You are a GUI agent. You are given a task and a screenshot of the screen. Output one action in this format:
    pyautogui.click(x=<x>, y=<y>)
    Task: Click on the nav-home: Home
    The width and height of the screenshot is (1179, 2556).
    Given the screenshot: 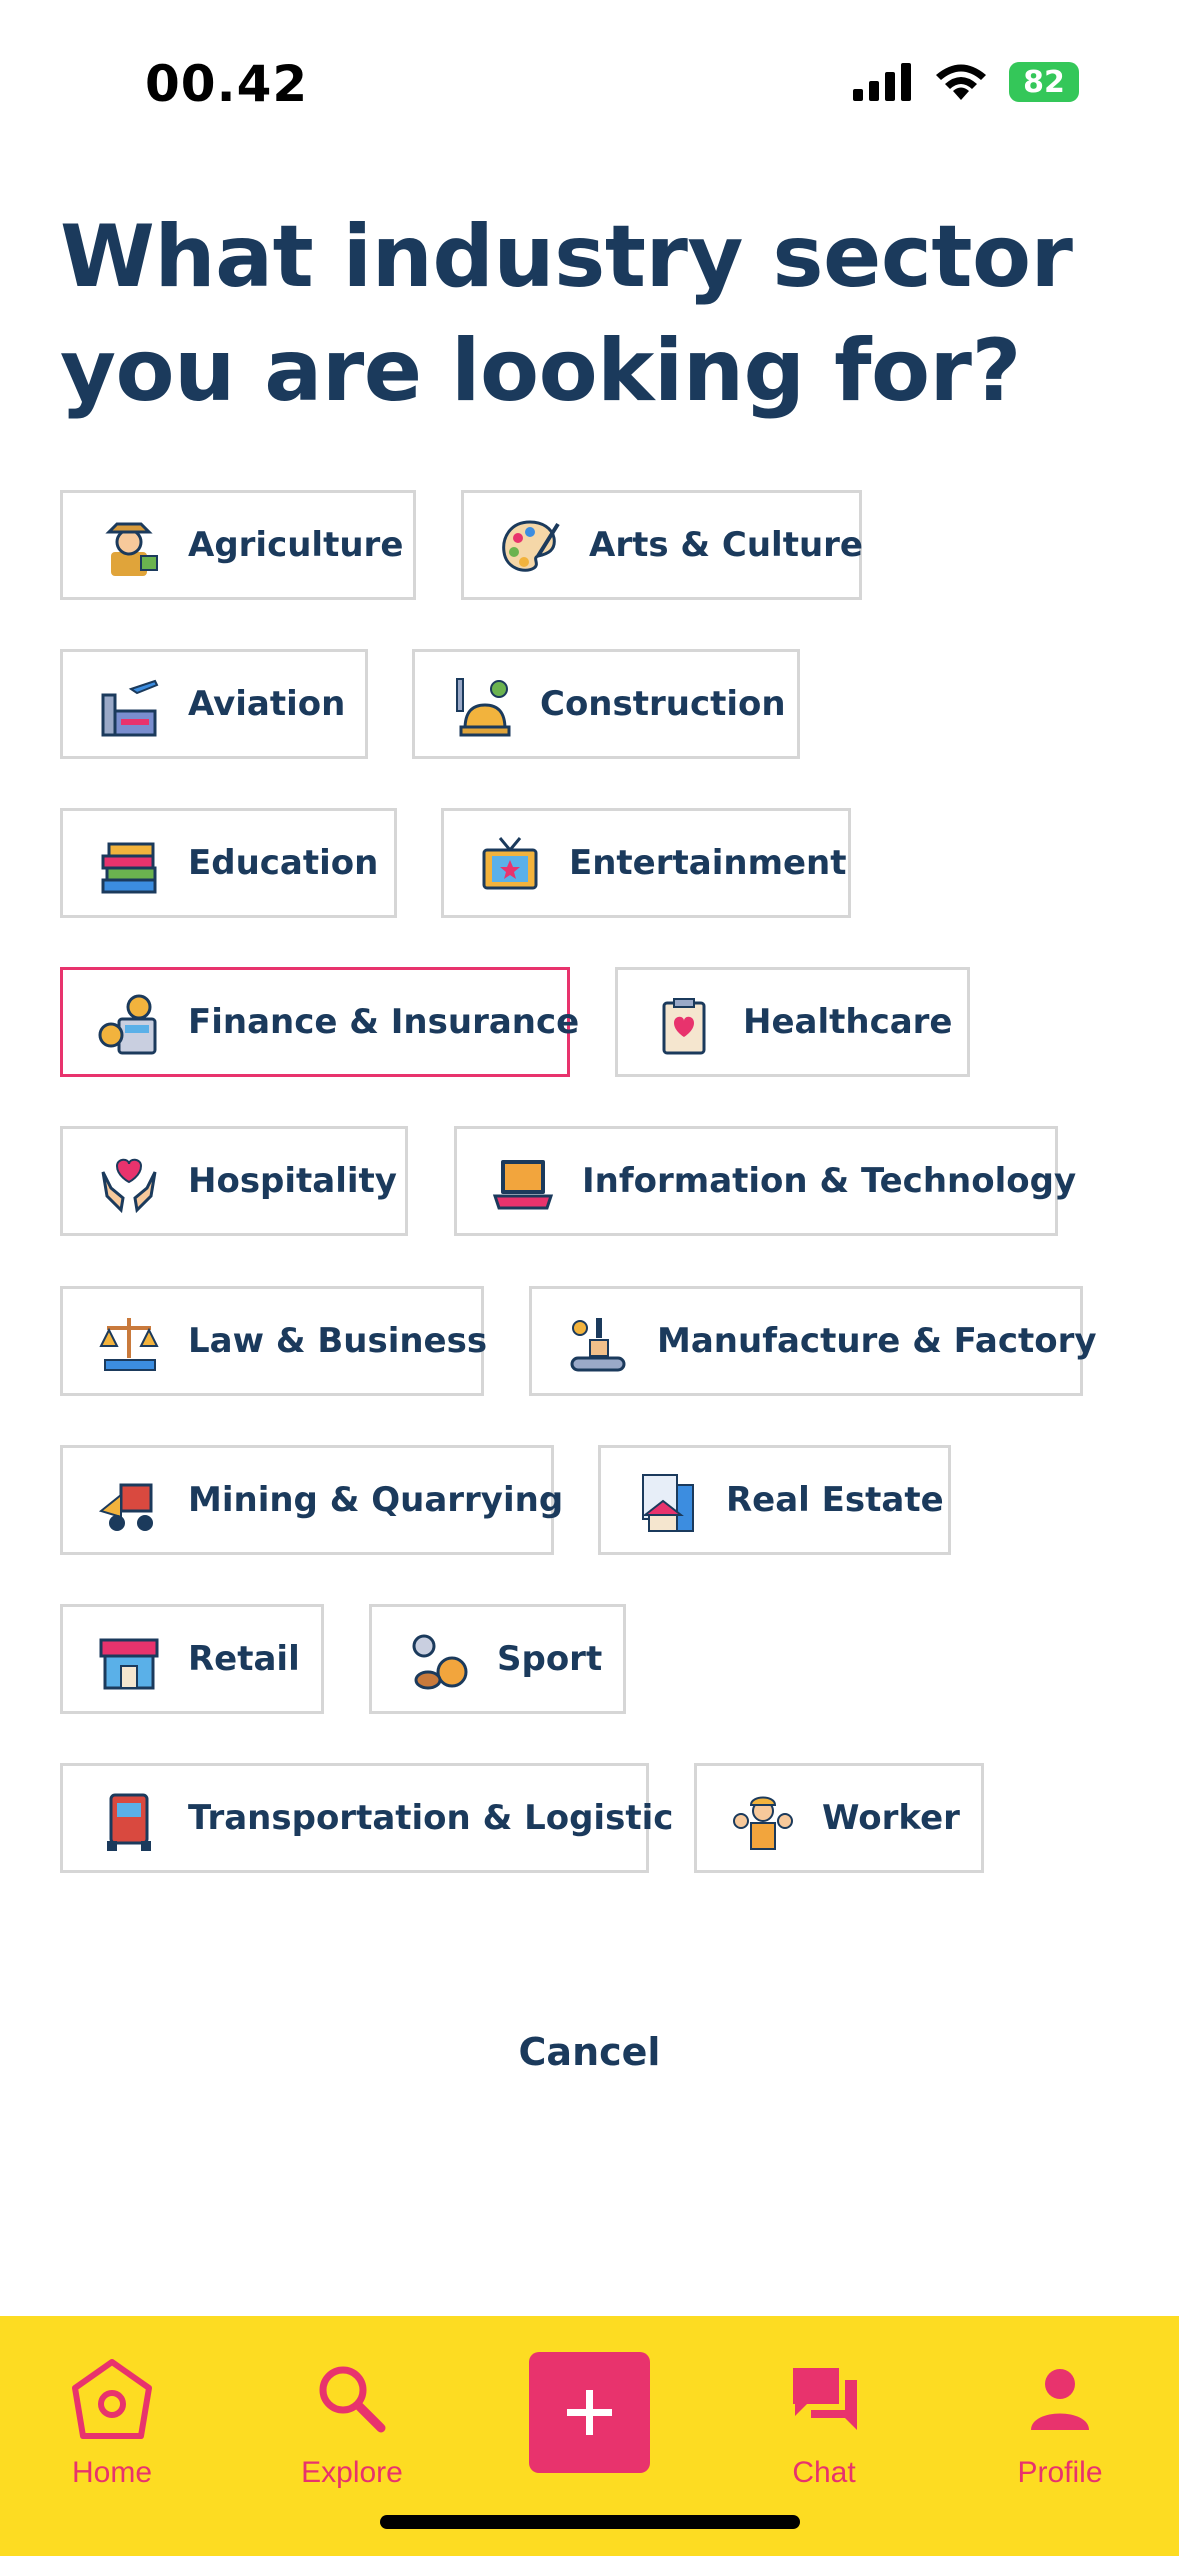 What is the action you would take?
    pyautogui.click(x=112, y=2423)
    